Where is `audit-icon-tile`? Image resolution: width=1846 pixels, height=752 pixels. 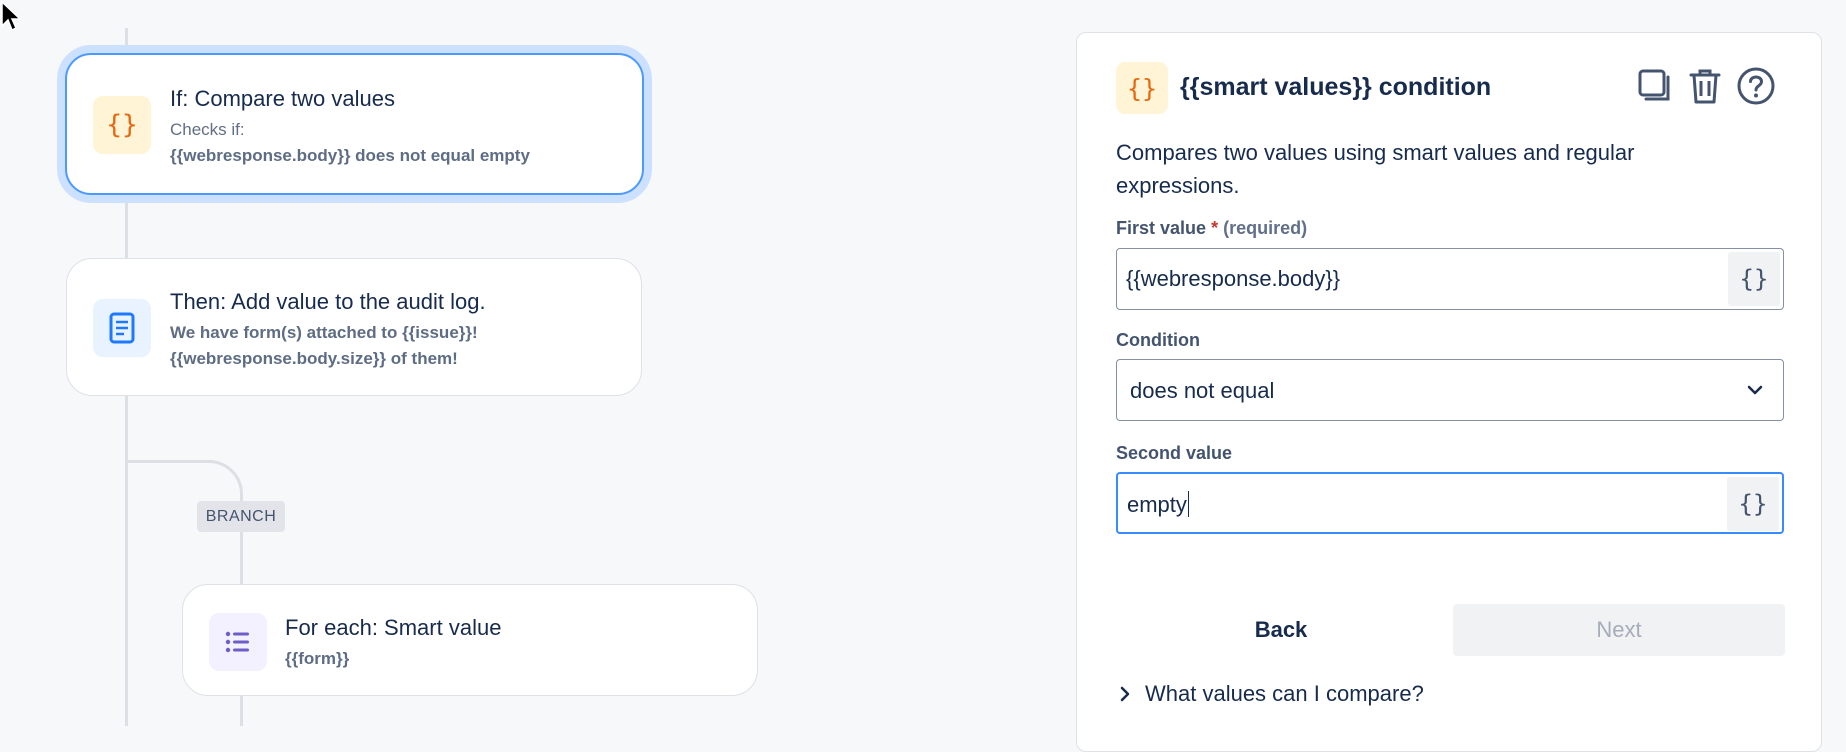
audit-icon-tile is located at coordinates (122, 328).